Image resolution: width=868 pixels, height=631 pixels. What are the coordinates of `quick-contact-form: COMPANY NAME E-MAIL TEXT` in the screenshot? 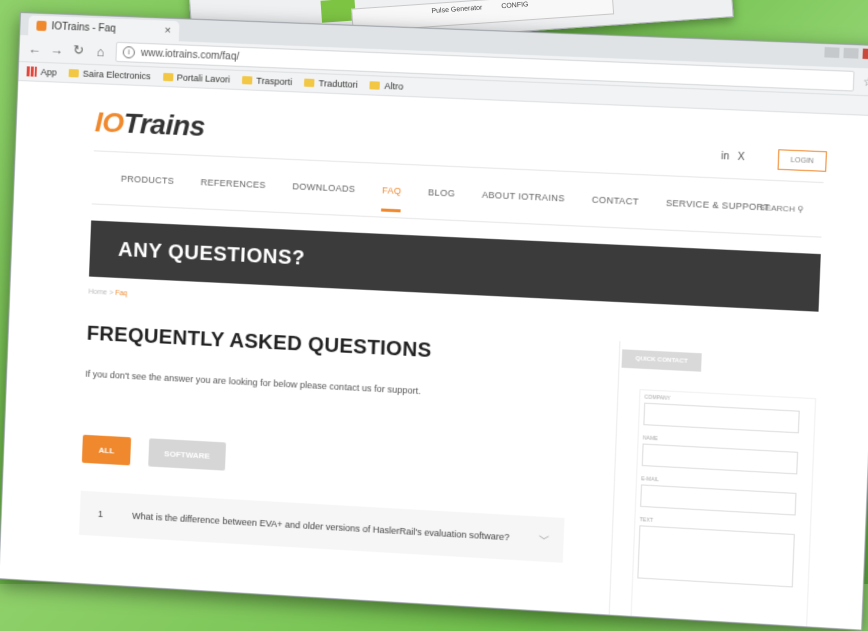 It's located at (723, 510).